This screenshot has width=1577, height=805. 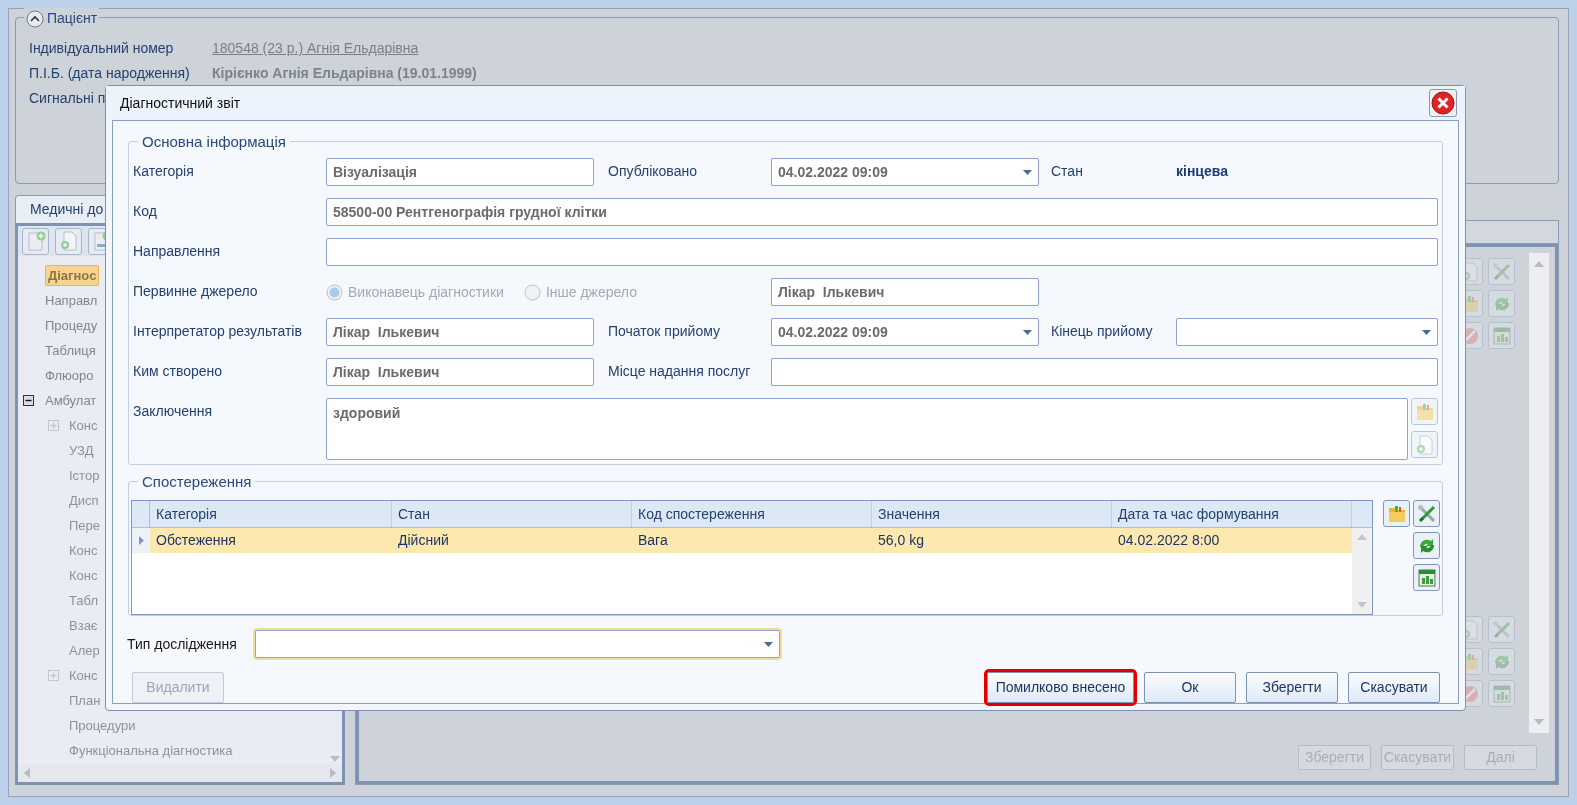 What do you see at coordinates (85, 525) in the screenshot?
I see `tree-item: Пере` at bounding box center [85, 525].